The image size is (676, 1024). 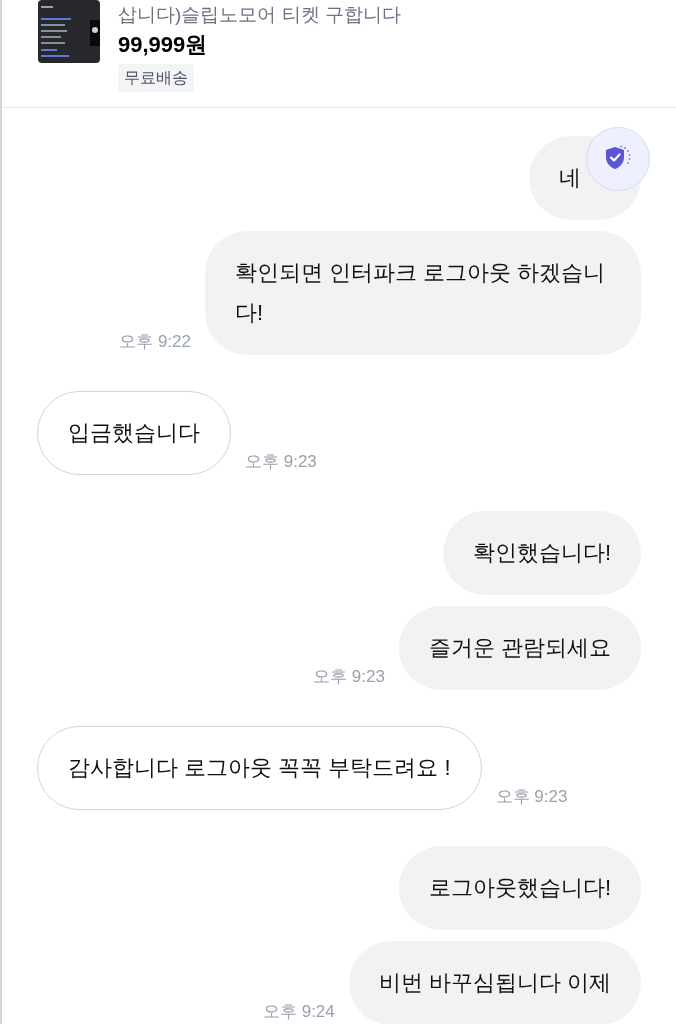 What do you see at coordinates (259, 15) in the screenshot?
I see `product-title: 삽니다)슬립노모어 티켓 구합니다` at bounding box center [259, 15].